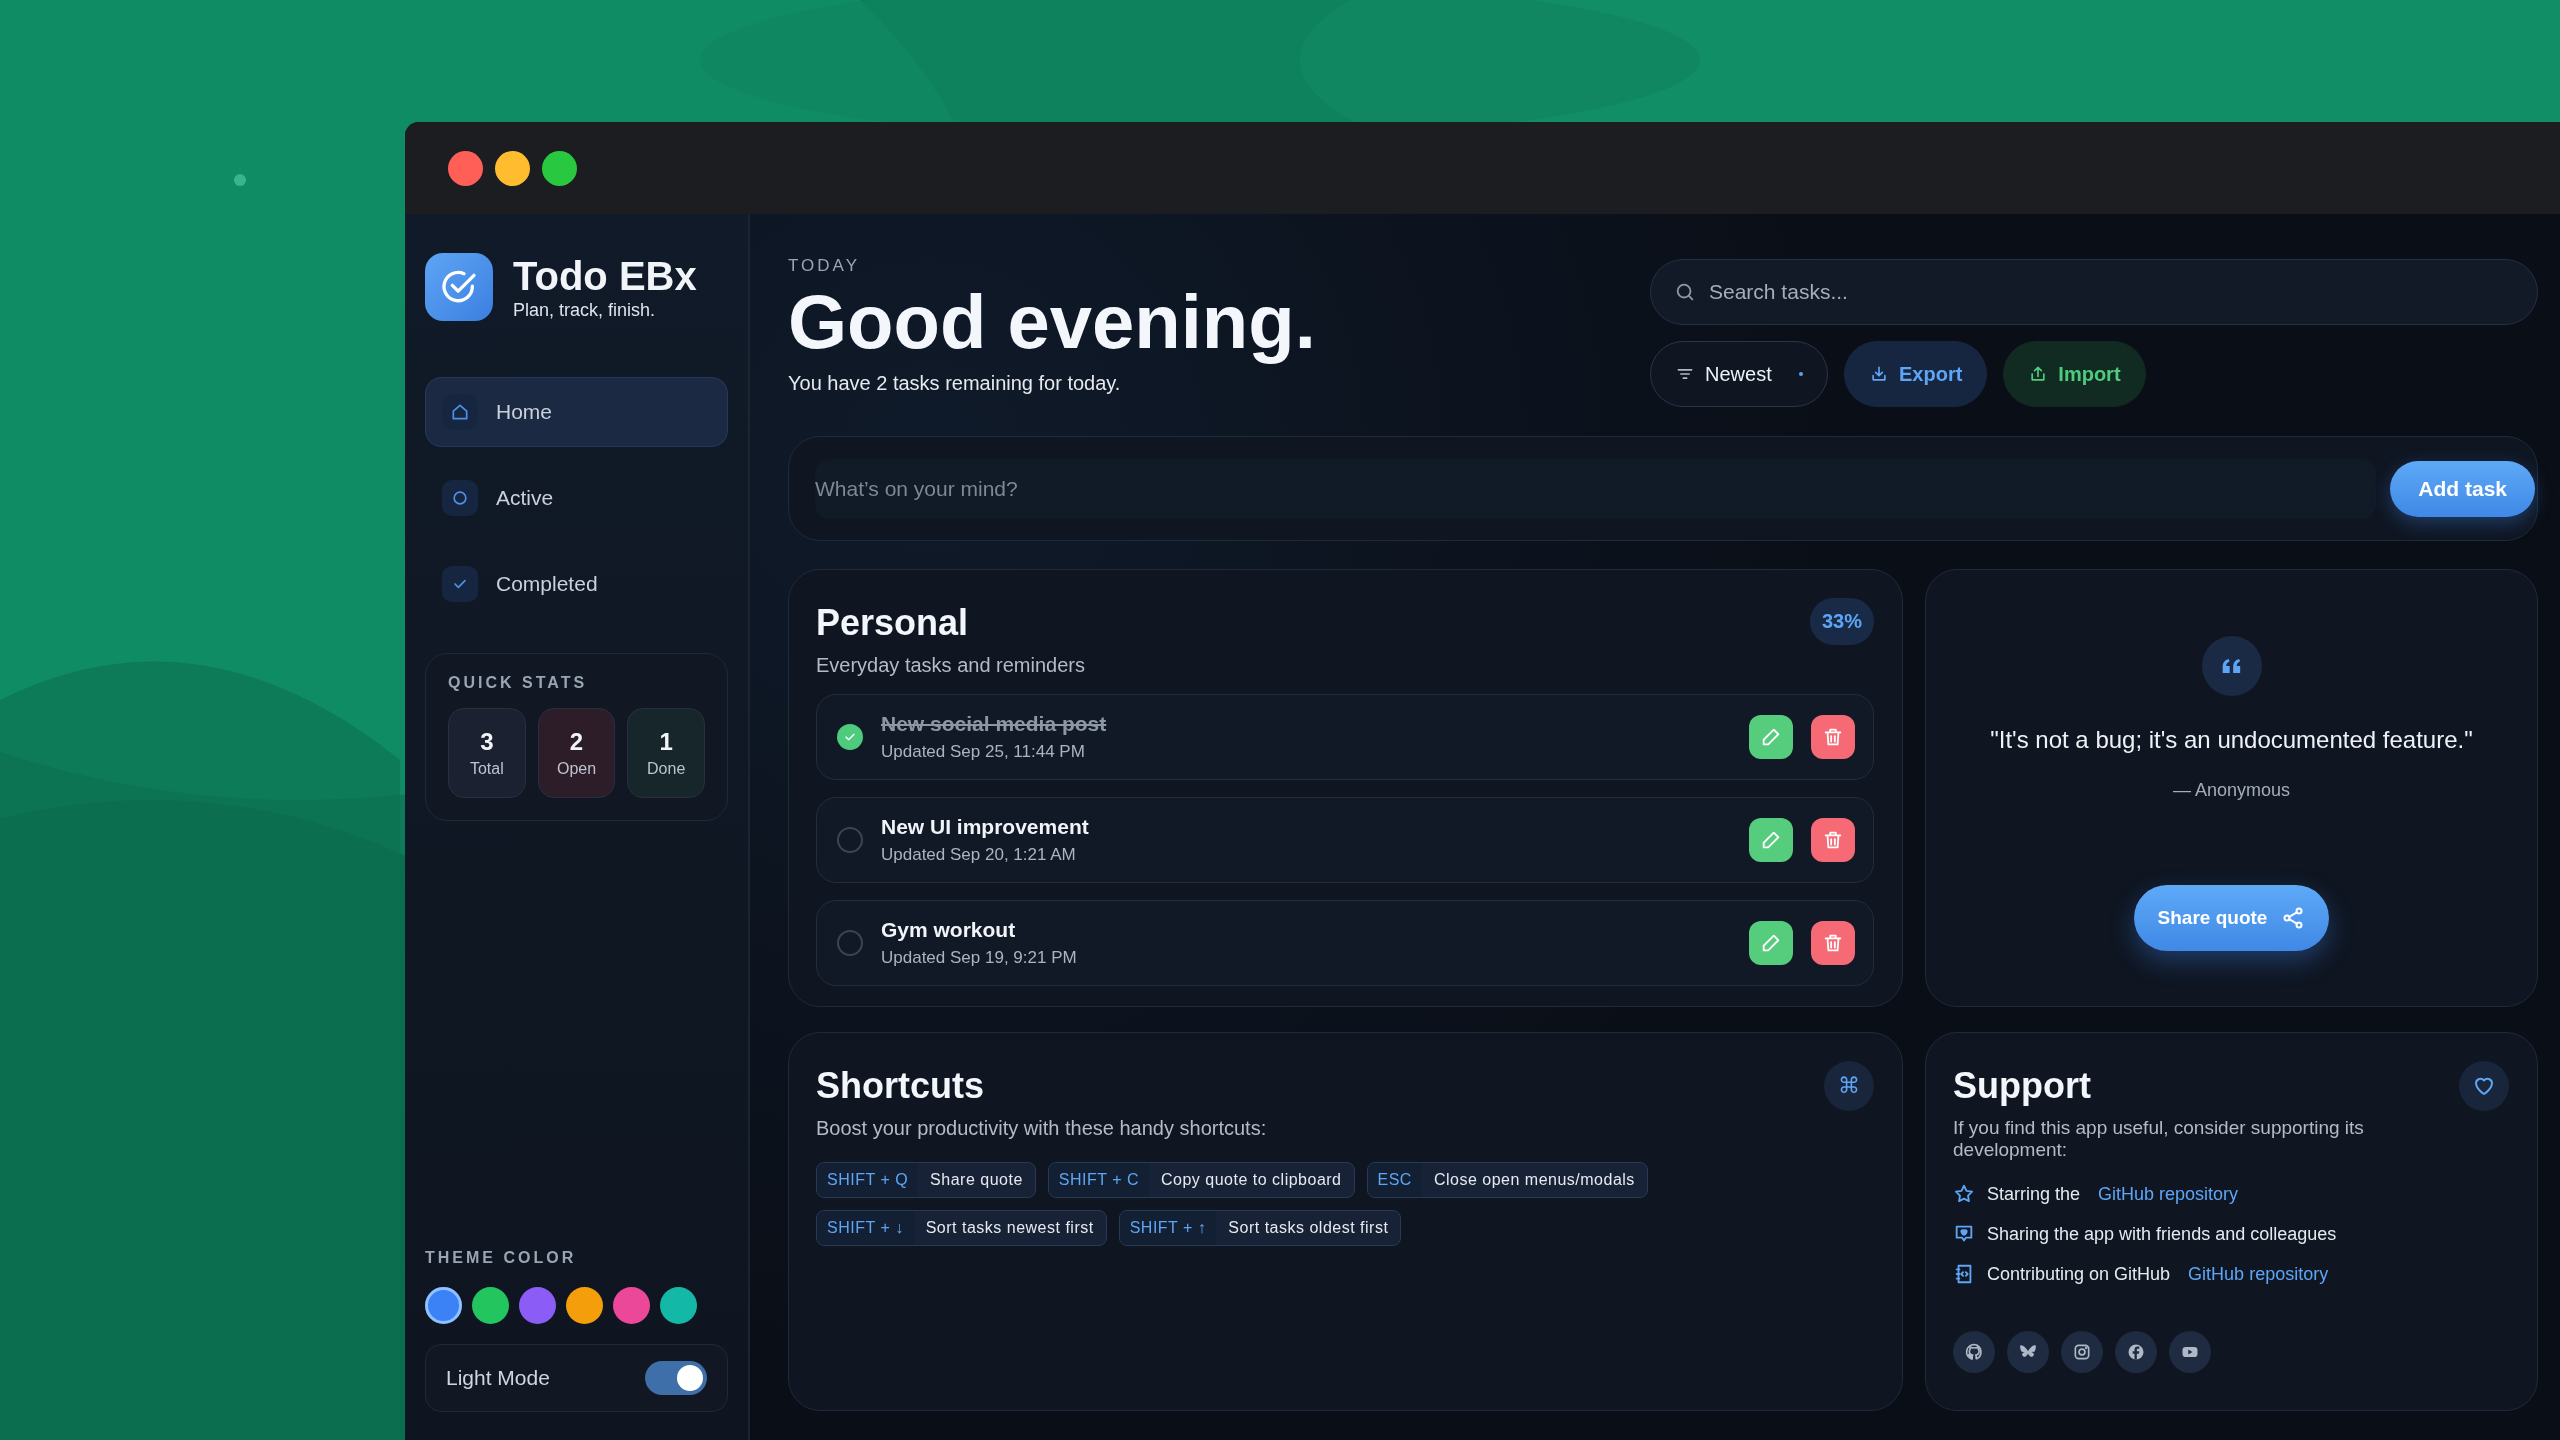 This screenshot has width=2560, height=1440. I want to click on search-icon, so click(1685, 292).